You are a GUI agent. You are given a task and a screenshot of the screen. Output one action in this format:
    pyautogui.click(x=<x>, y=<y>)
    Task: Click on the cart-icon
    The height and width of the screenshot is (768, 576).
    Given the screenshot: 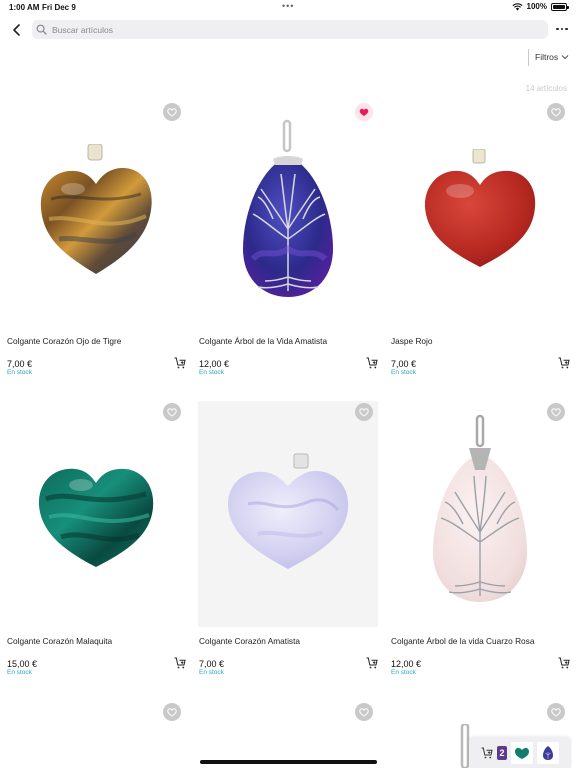 What is the action you would take?
    pyautogui.click(x=487, y=752)
    